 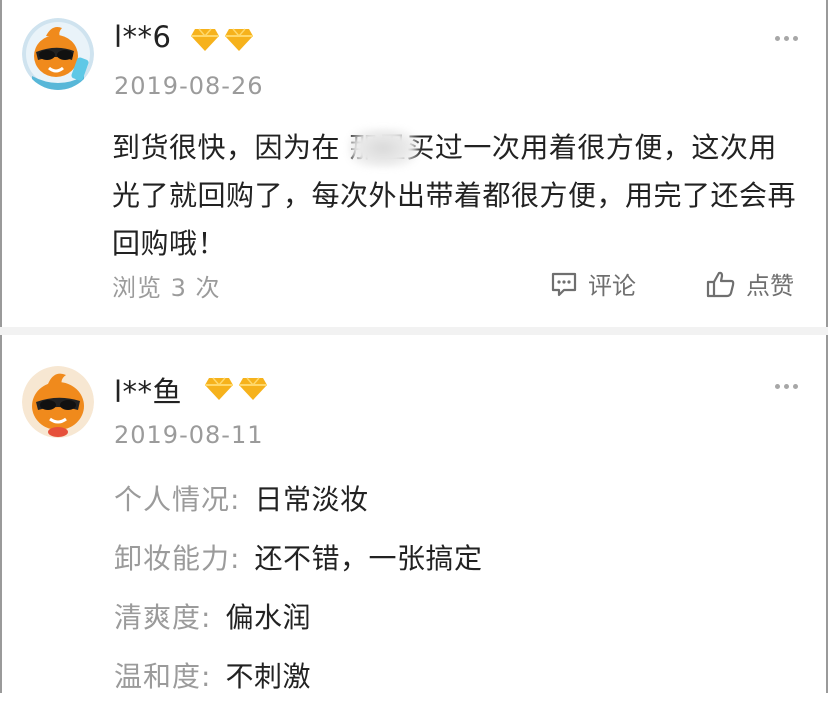 I want to click on detail-row: 卸妆能力: 还不错，一张搞定, so click(x=298, y=568).